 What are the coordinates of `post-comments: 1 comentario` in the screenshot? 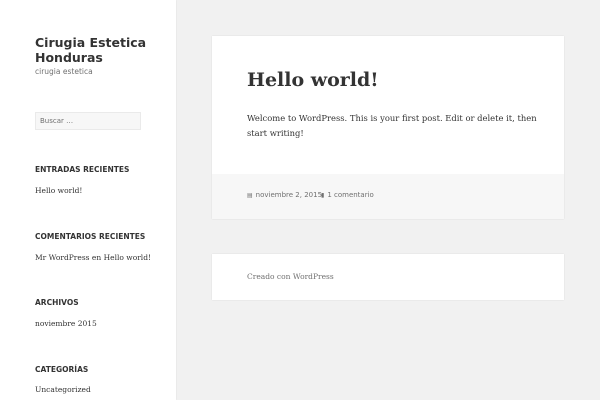 It's located at (350, 195).